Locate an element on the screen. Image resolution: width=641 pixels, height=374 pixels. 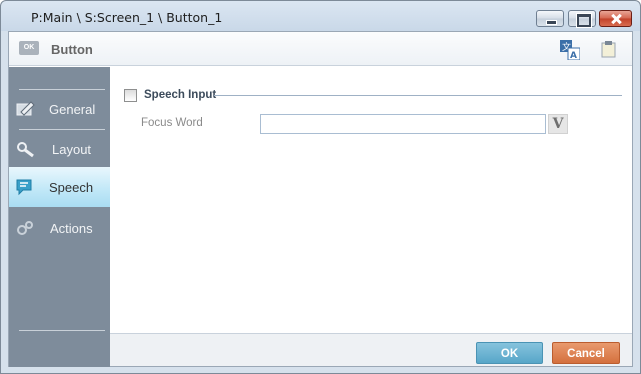
focus-word-input is located at coordinates (403, 124).